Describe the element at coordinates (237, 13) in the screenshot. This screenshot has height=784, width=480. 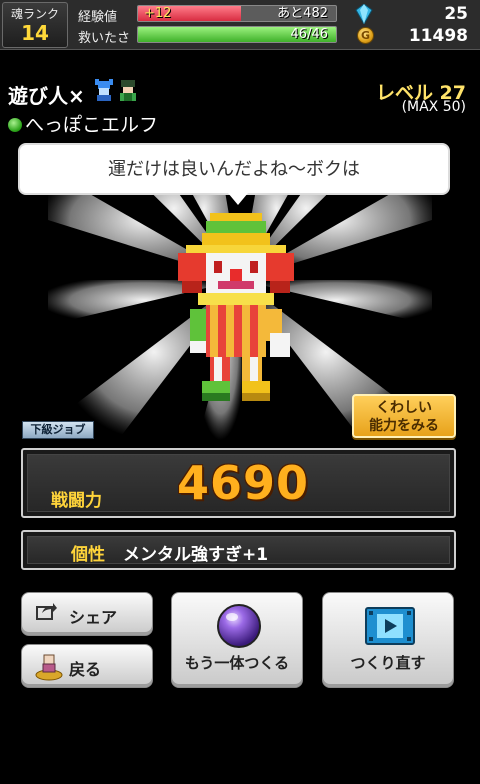
I see `exp-bar: +12 あと482` at that location.